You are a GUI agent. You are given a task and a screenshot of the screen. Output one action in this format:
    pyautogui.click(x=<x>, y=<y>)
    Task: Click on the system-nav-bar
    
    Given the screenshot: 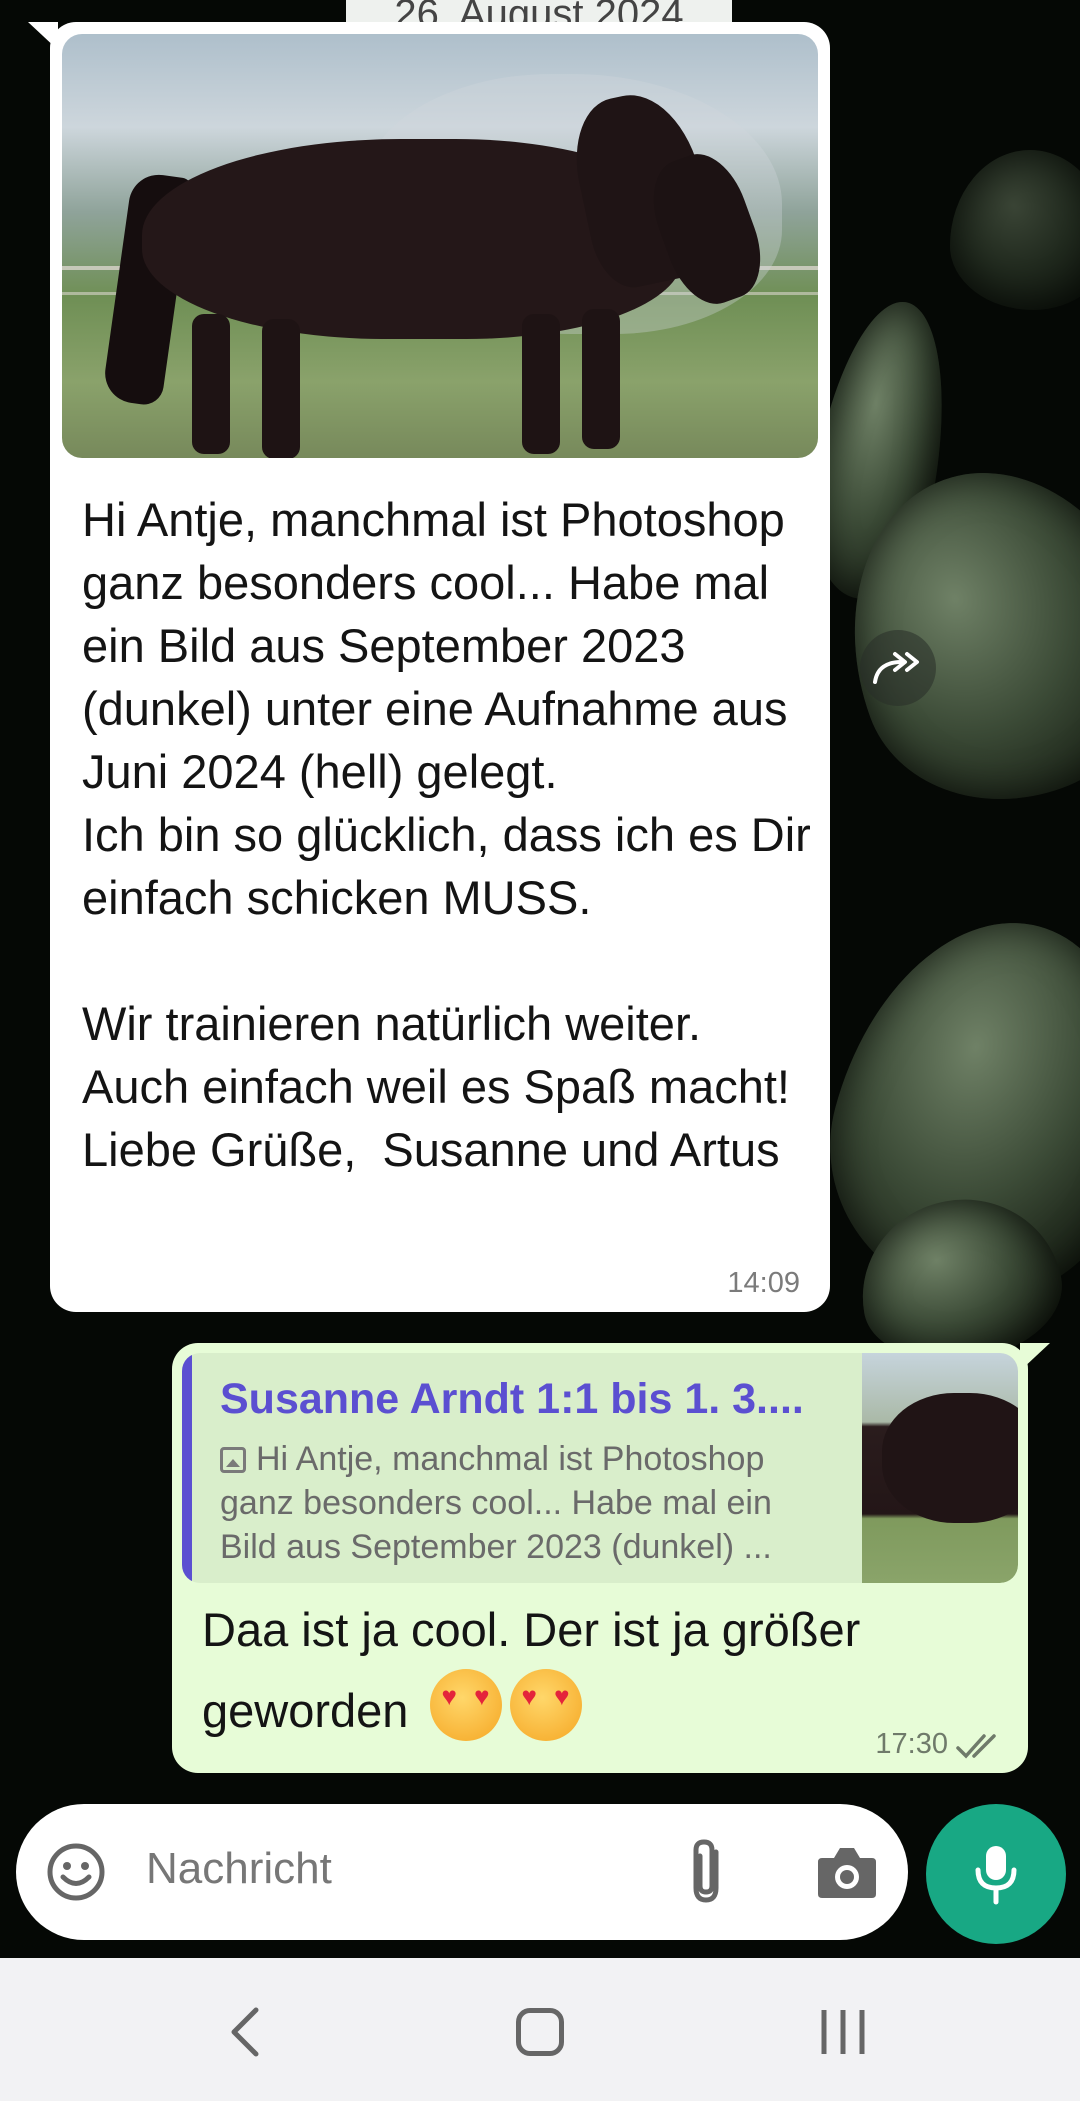 What is the action you would take?
    pyautogui.click(x=540, y=2029)
    